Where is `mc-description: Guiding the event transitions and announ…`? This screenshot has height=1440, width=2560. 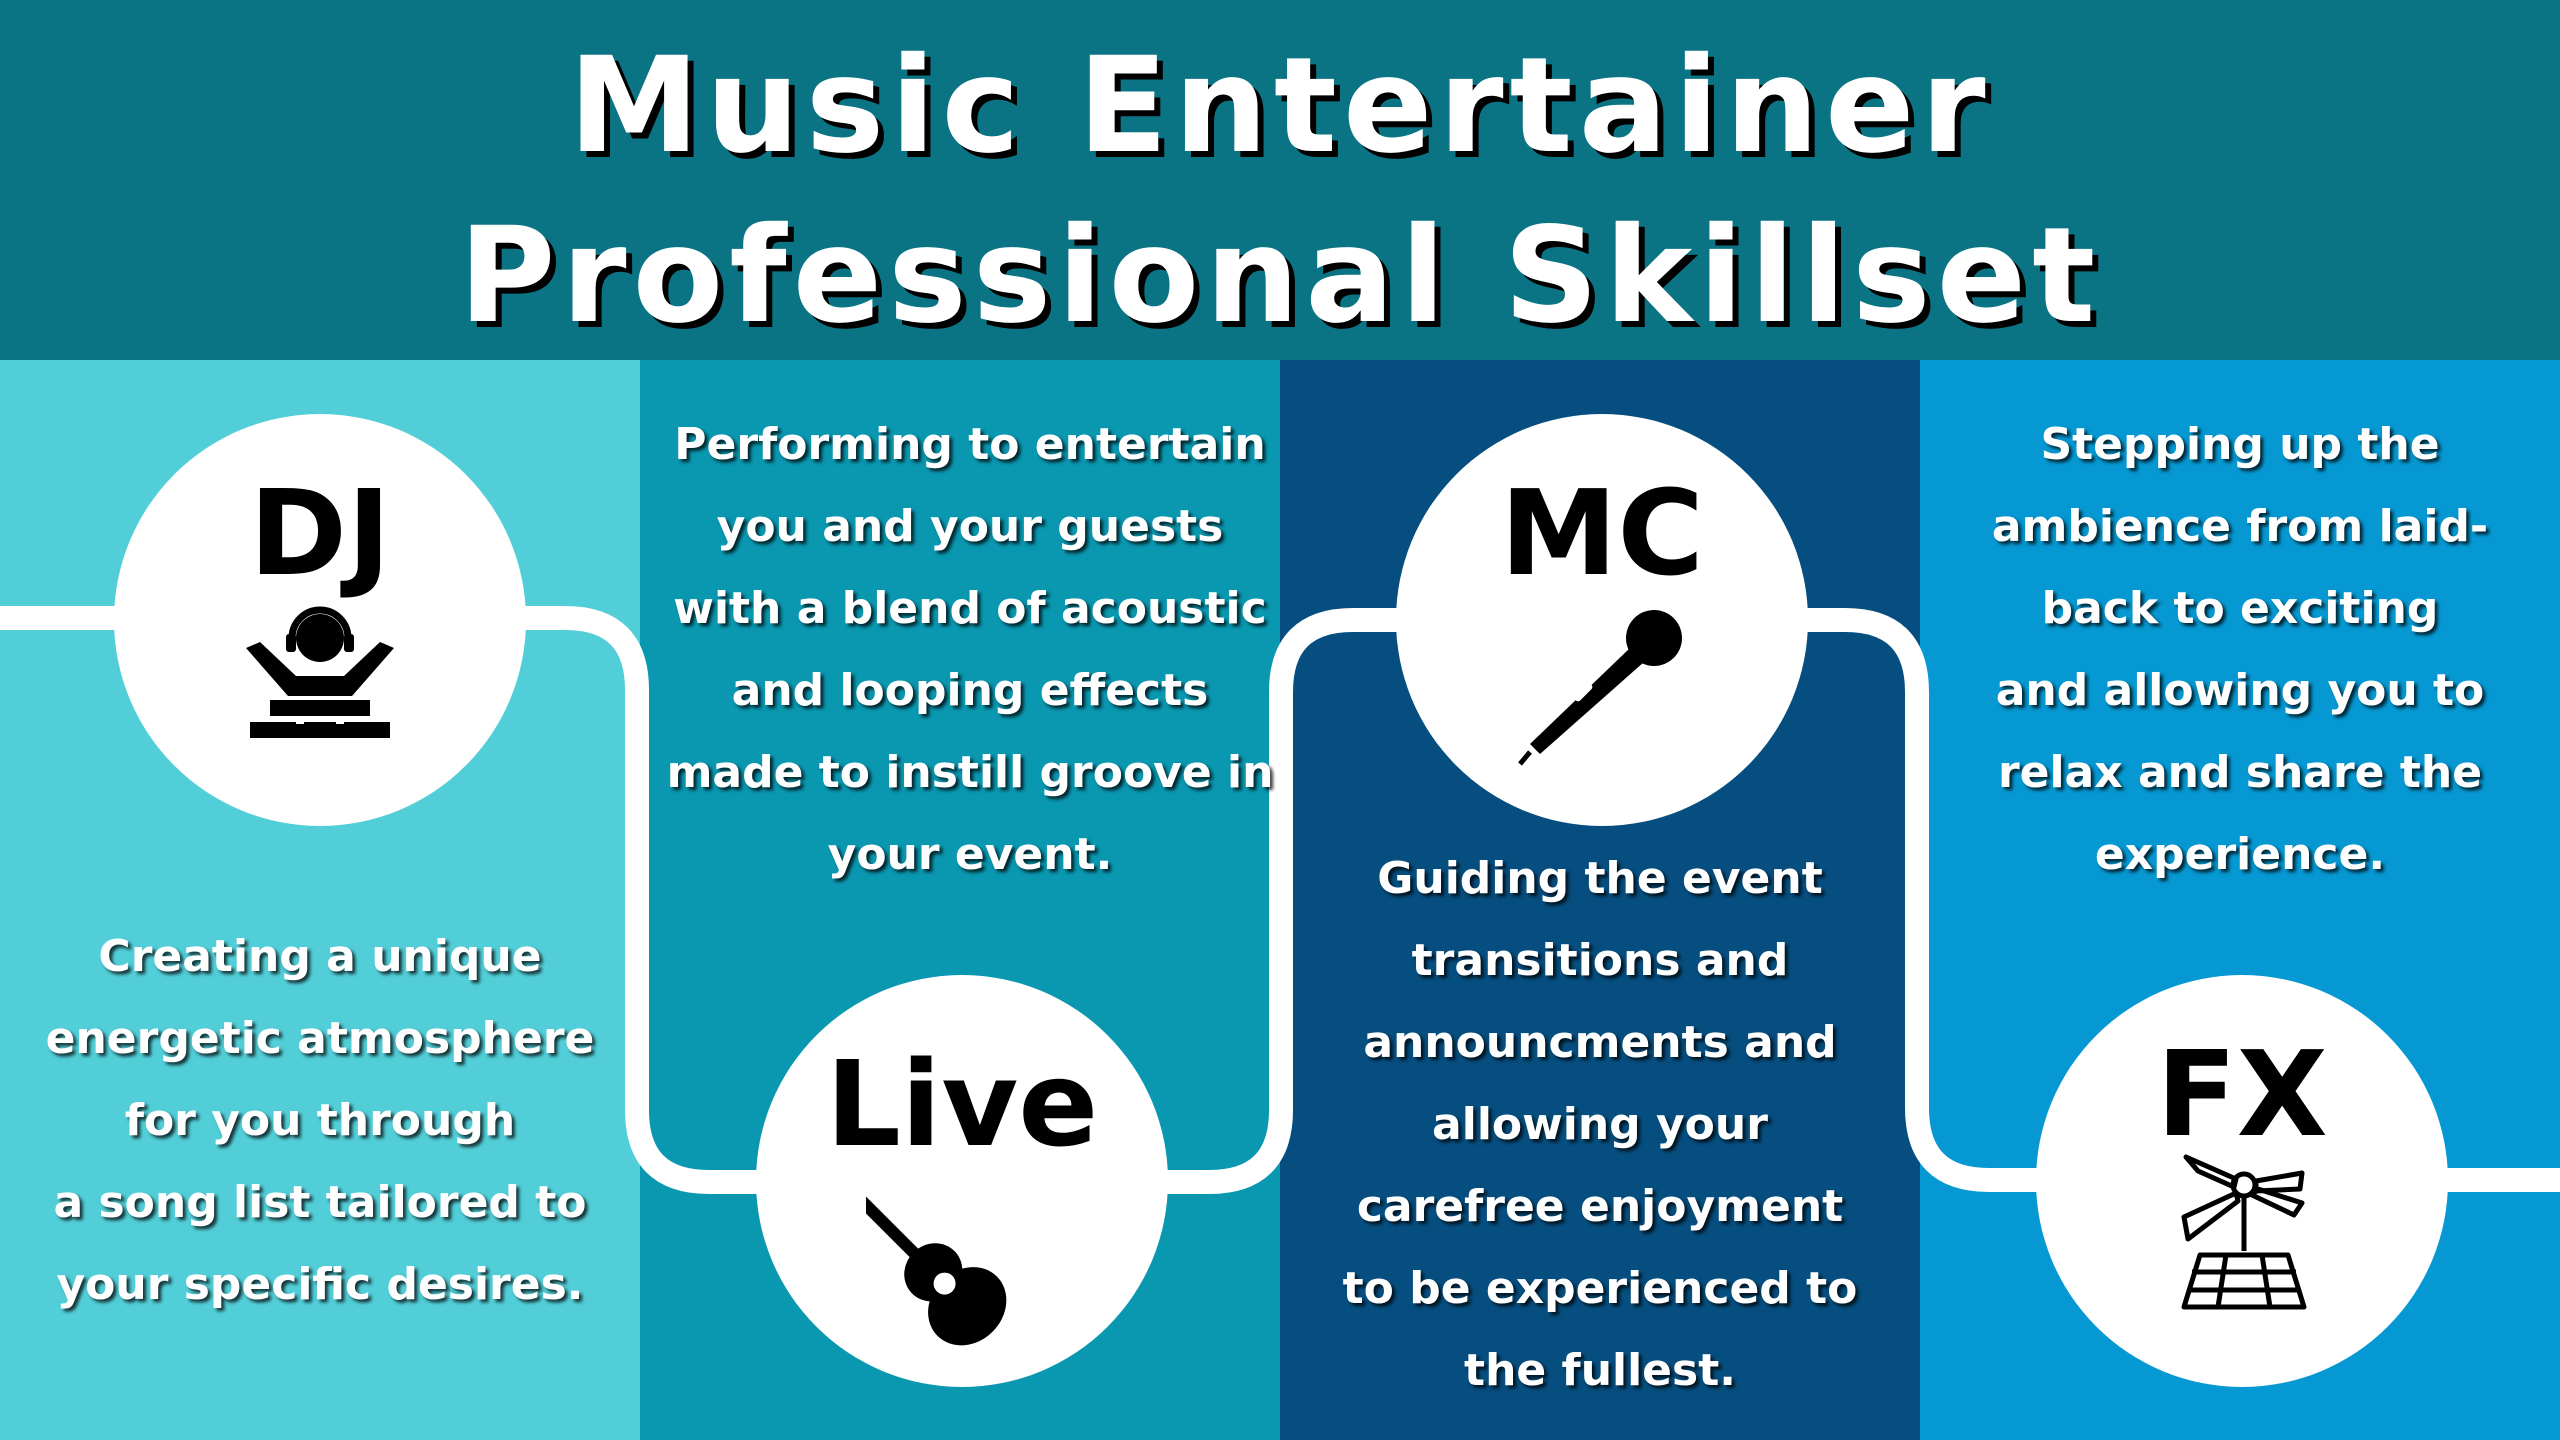
mc-description: Guiding the event transitions and announ… is located at coordinates (1600, 1125).